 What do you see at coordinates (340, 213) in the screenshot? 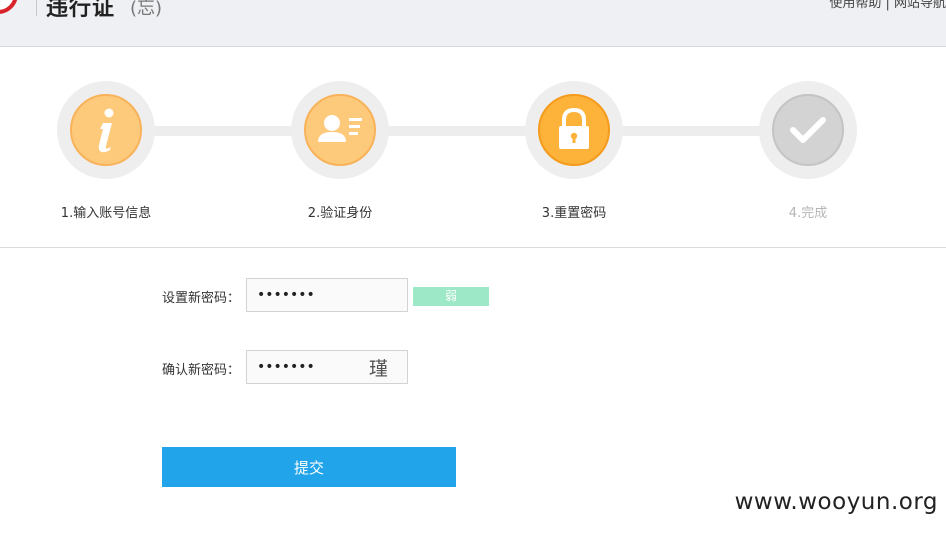
I see `step-2-label: 2.验证身份` at bounding box center [340, 213].